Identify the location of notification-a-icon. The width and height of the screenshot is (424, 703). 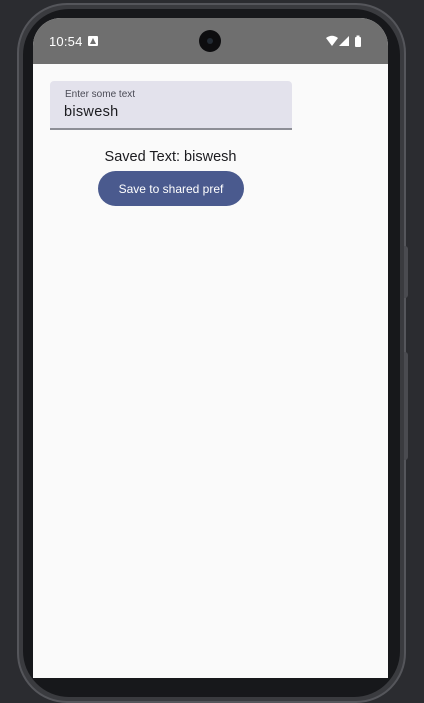
(93, 41).